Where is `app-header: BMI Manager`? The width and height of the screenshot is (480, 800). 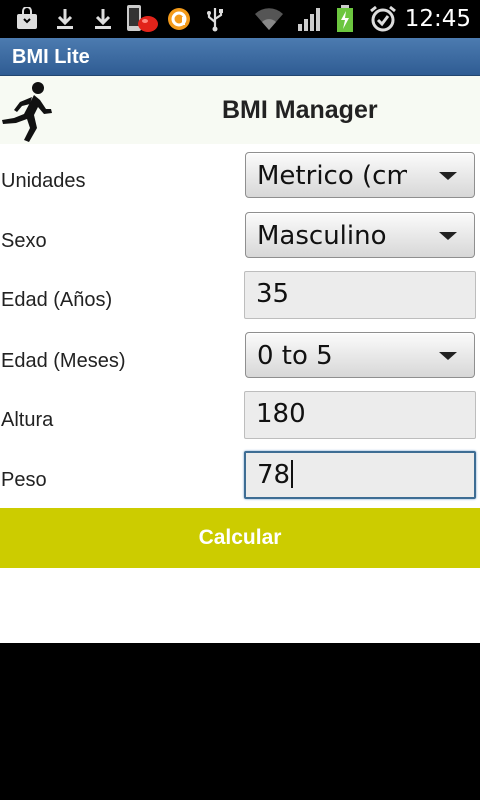
app-header: BMI Manager is located at coordinates (240, 110).